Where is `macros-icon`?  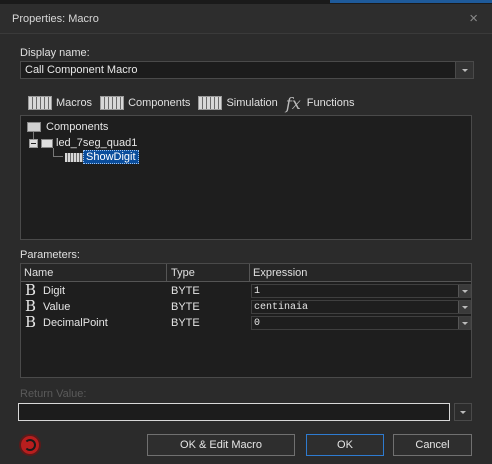
macros-icon is located at coordinates (40, 103).